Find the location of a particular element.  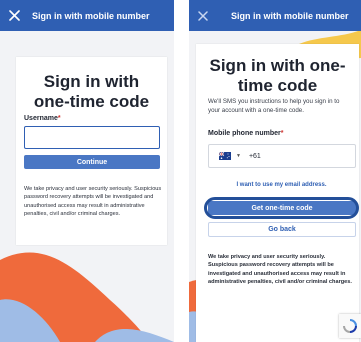

username-label: Username* is located at coordinates (42, 118).